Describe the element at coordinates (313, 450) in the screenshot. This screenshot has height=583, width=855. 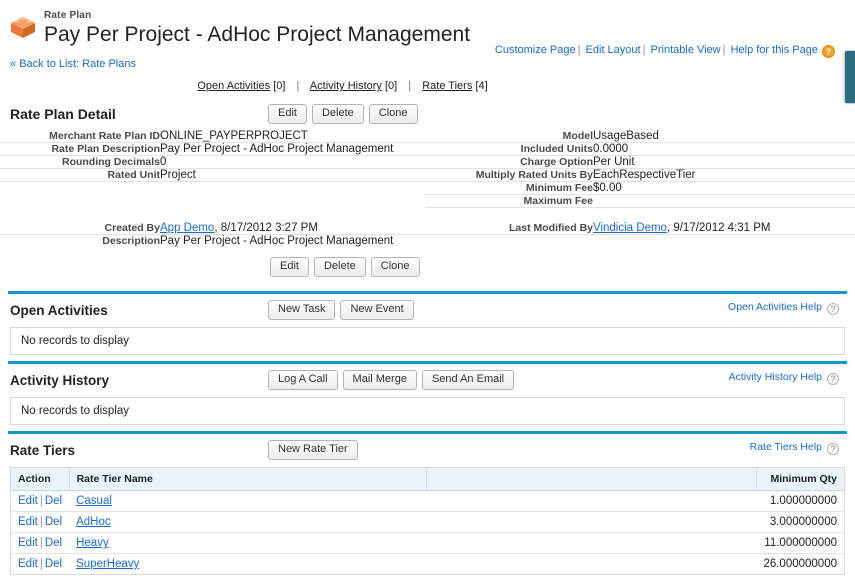
I see `new-rate-tier-button: New Rate Tier` at that location.